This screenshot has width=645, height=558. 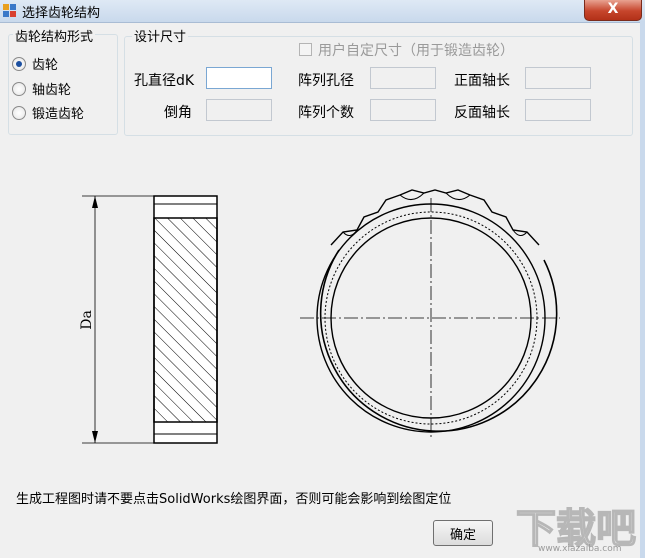 I want to click on back-hub-length-input, so click(x=558, y=110).